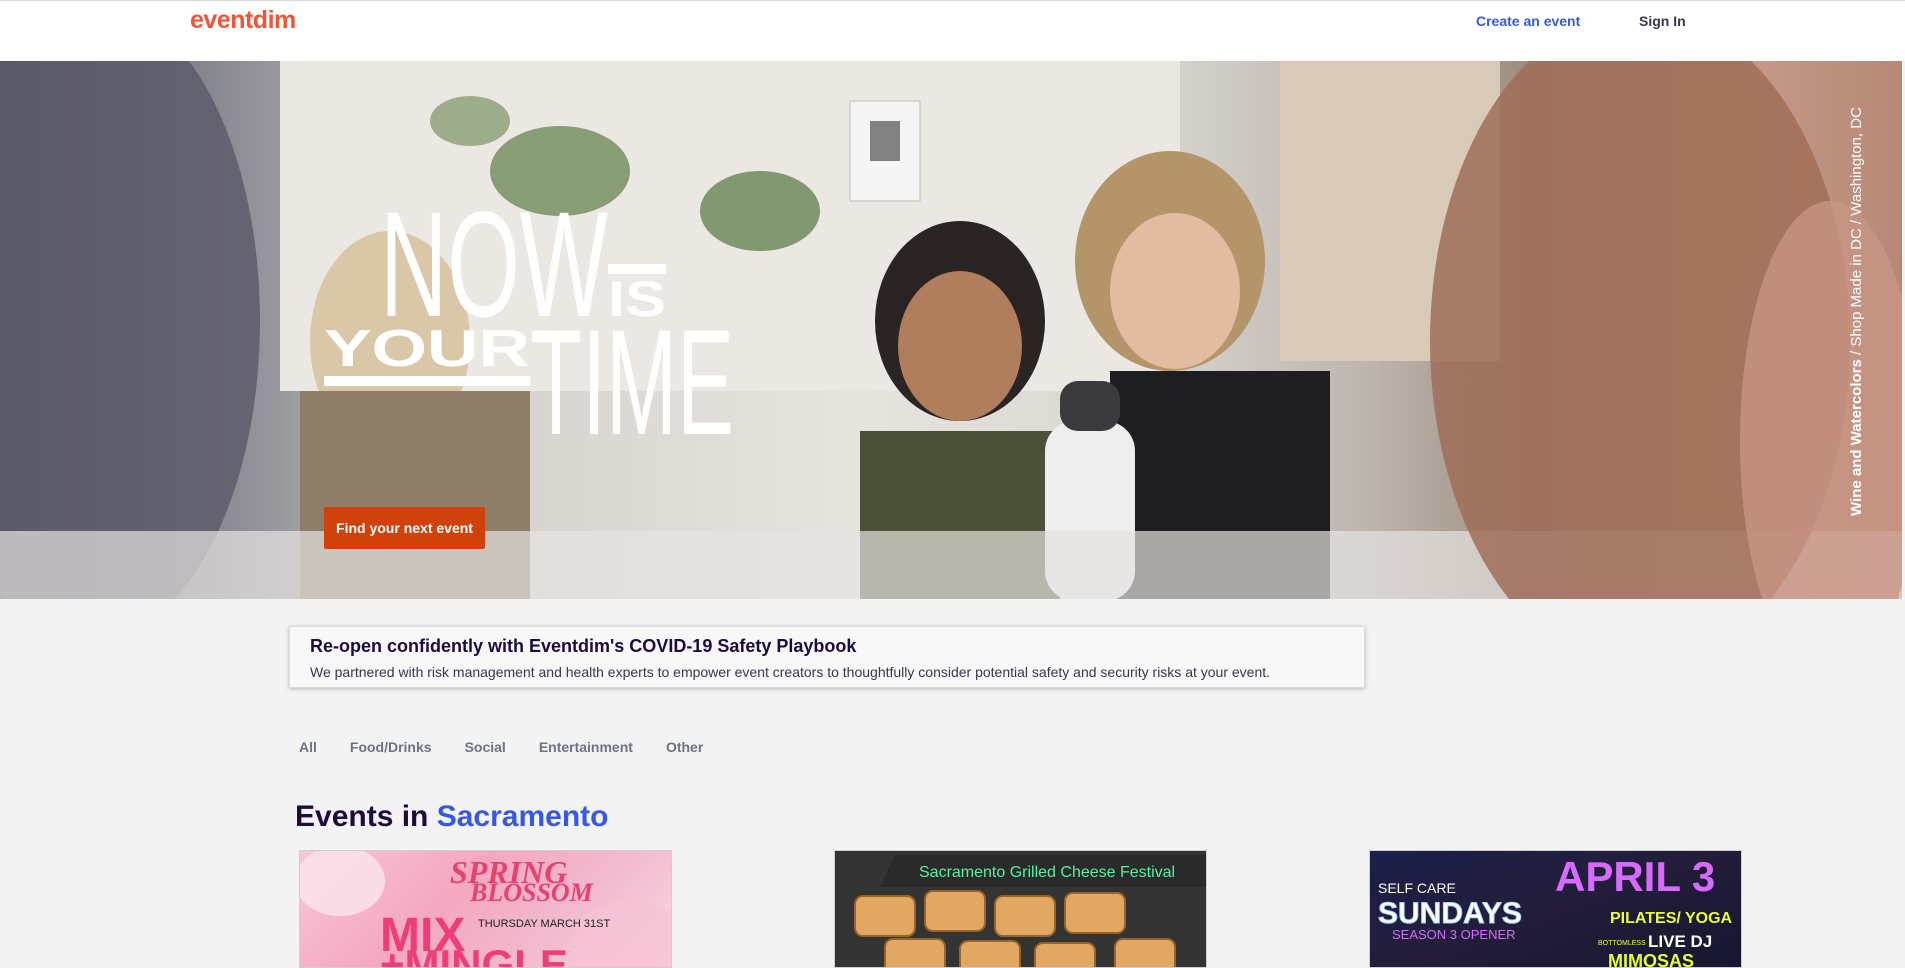  What do you see at coordinates (531, 892) in the screenshot?
I see `card1-line2: BLOSSOM` at bounding box center [531, 892].